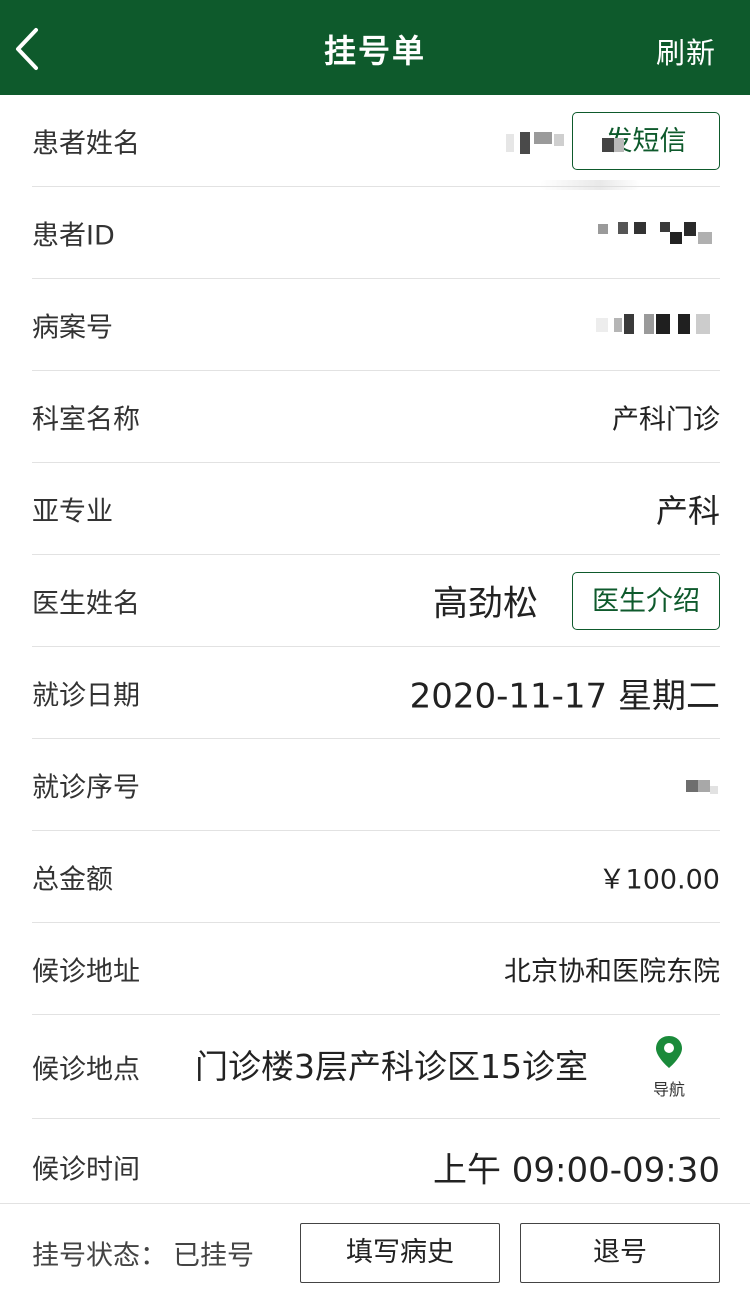 This screenshot has width=750, height=1301. Describe the element at coordinates (86, 695) in the screenshot. I see `visit-date-label: 就诊日期` at that location.